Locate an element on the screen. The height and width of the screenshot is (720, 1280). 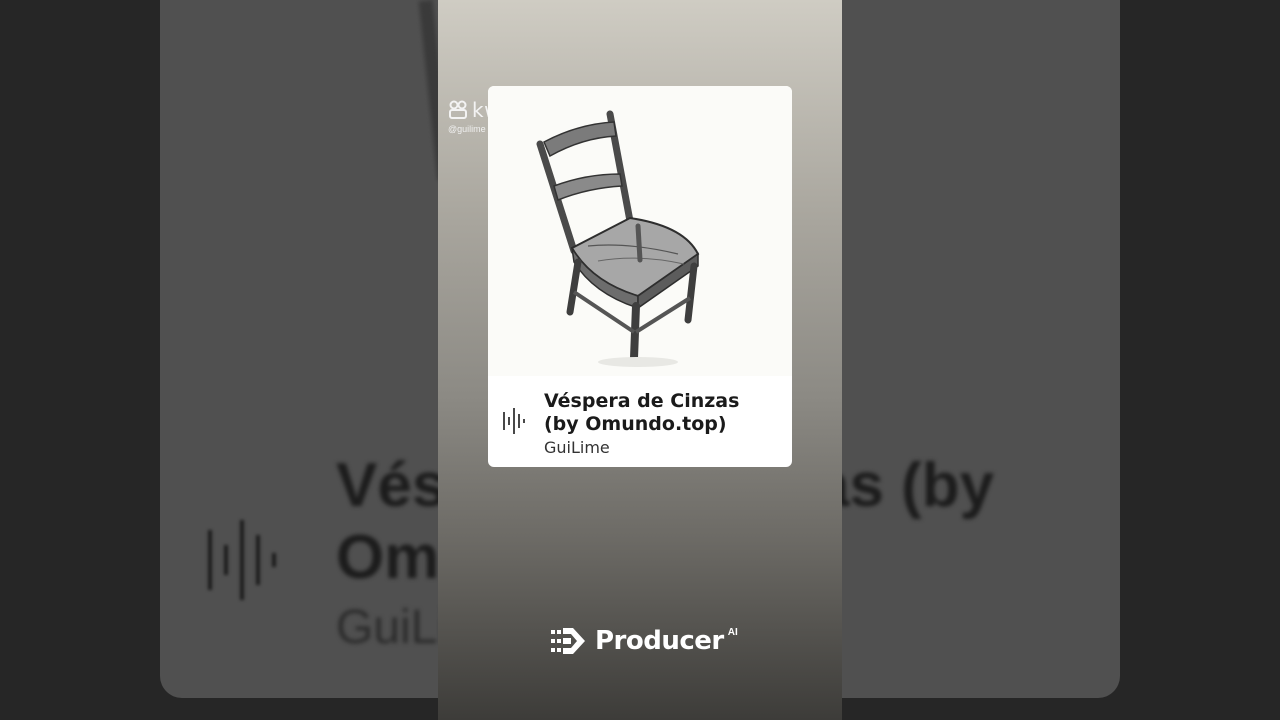
producer-logo-icon is located at coordinates (568, 641).